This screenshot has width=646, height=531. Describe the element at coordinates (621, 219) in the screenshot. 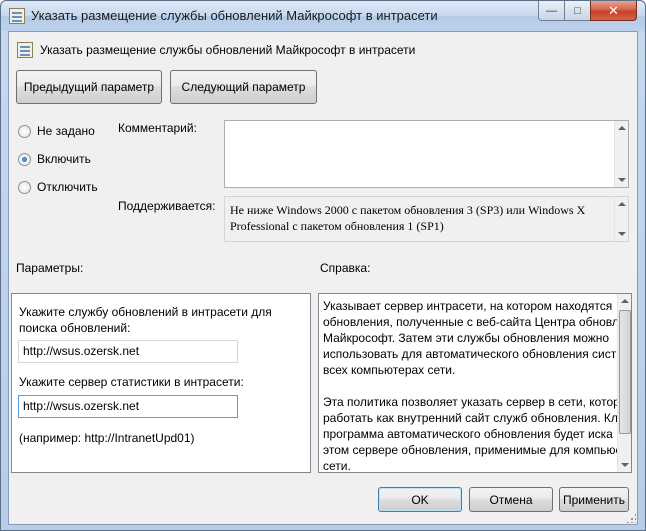

I see `supported-scrollbar` at that location.